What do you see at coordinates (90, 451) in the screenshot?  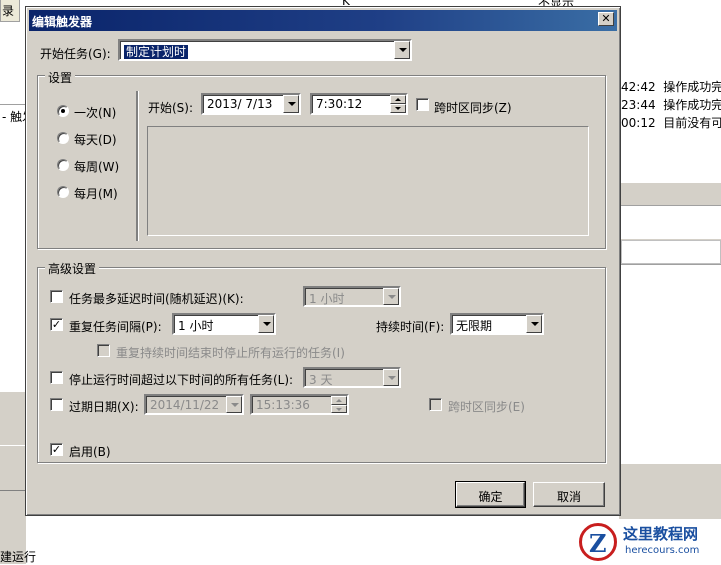 I see `enabled-label: 启用(B)` at bounding box center [90, 451].